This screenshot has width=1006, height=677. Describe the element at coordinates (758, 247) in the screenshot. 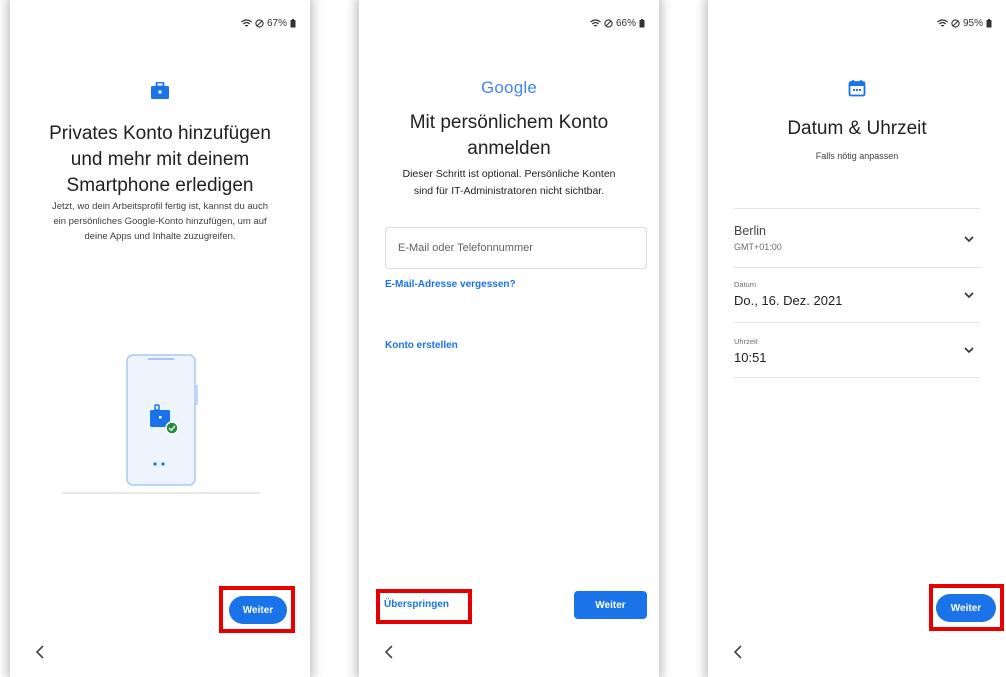

I see `timezone-offset: GMT+01:00` at that location.